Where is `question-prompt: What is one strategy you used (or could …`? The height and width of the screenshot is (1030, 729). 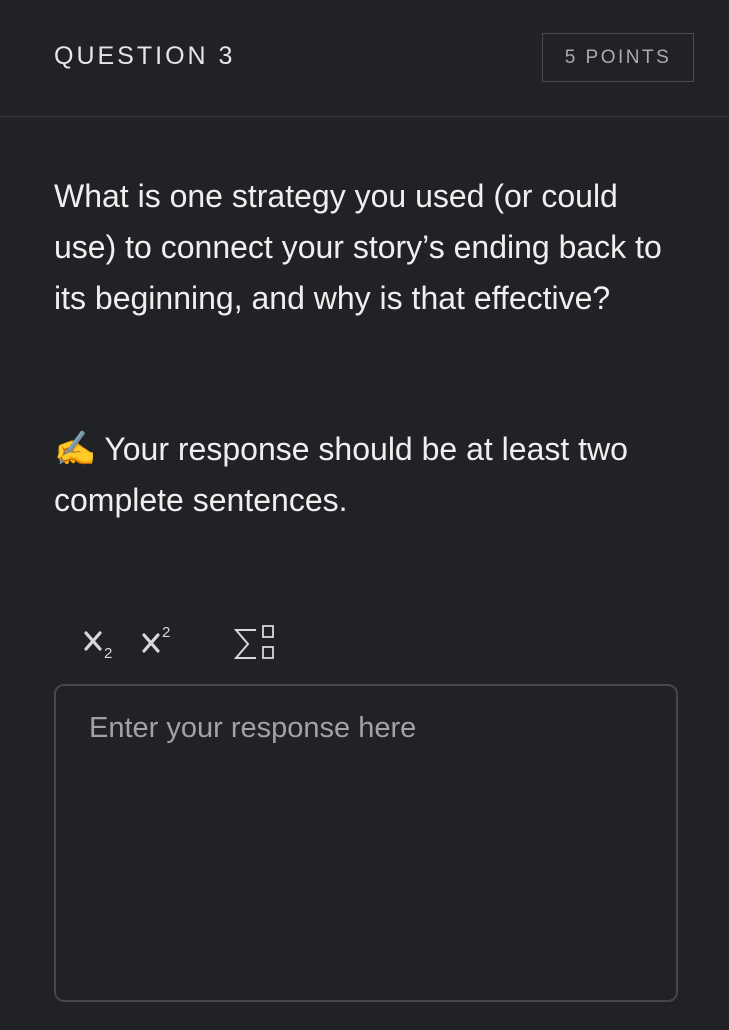
question-prompt: What is one strategy you used (or could … is located at coordinates (358, 247).